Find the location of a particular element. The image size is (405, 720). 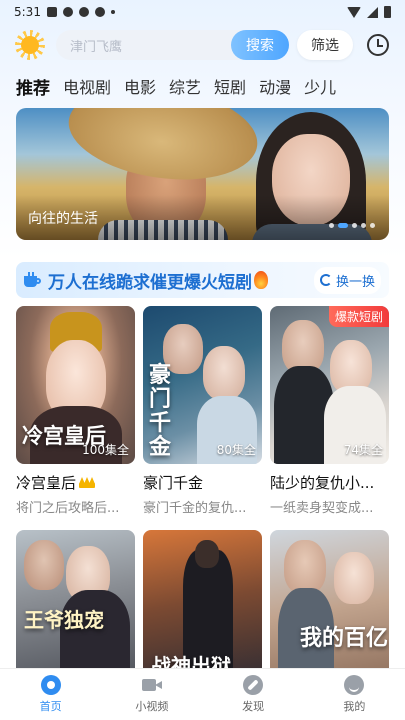

drama-title: 豪门千金 is located at coordinates (173, 483).